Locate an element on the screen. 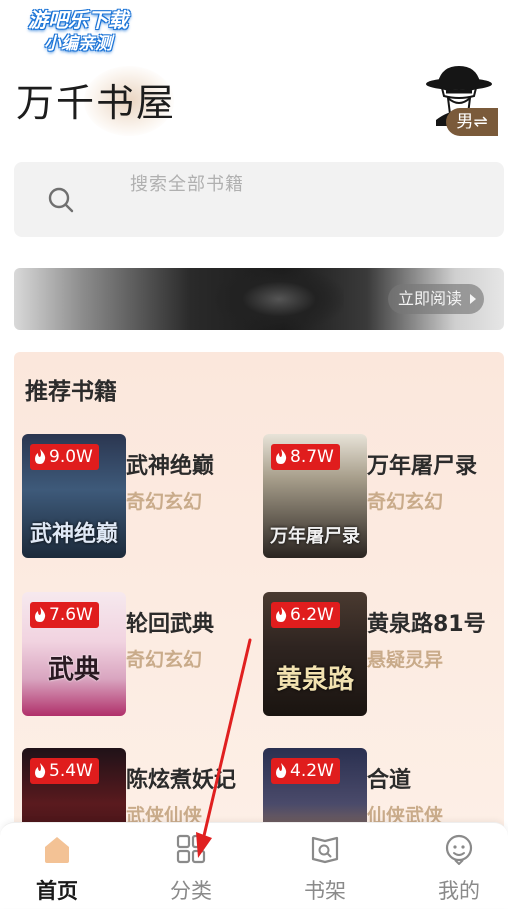 Image resolution: width=508 pixels, height=909 pixels. home-icon is located at coordinates (57, 850).